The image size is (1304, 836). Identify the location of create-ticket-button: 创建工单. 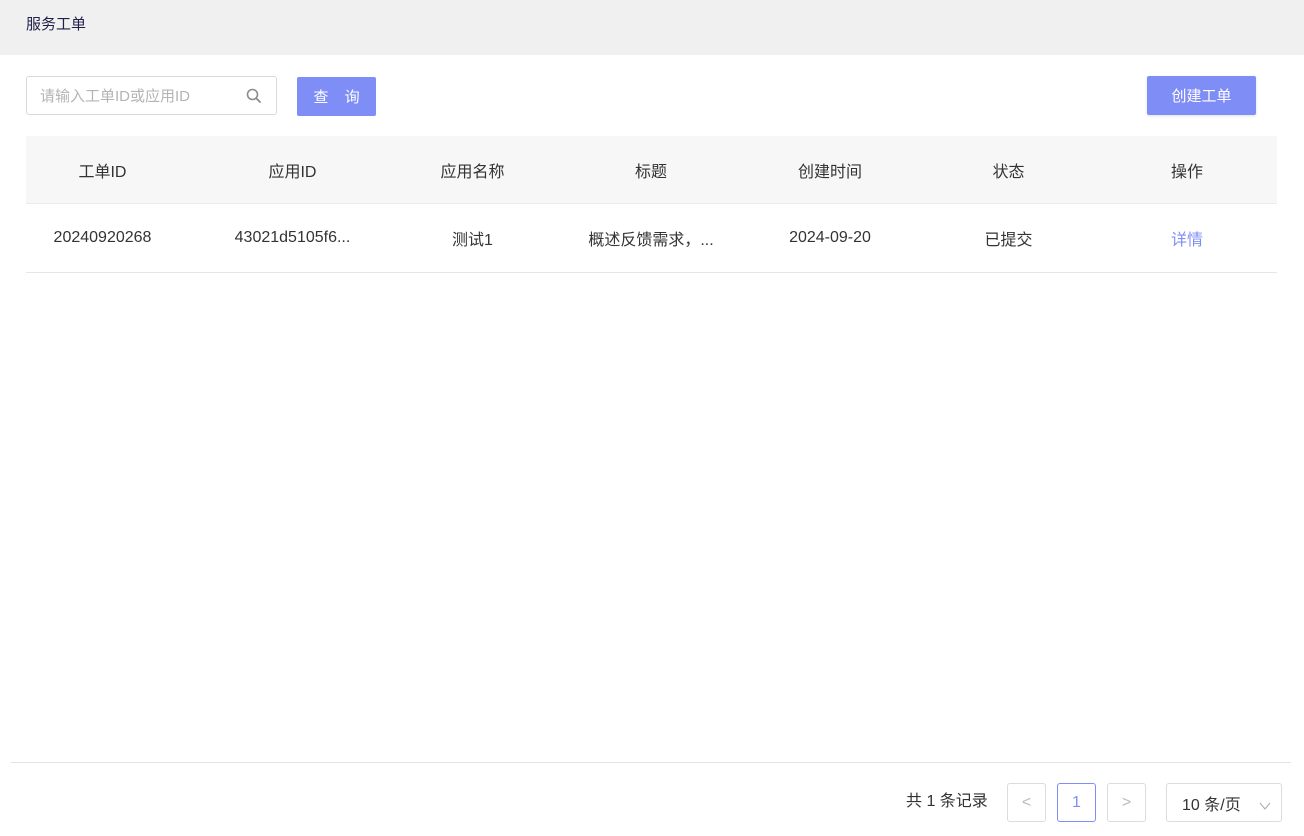
(1201, 95).